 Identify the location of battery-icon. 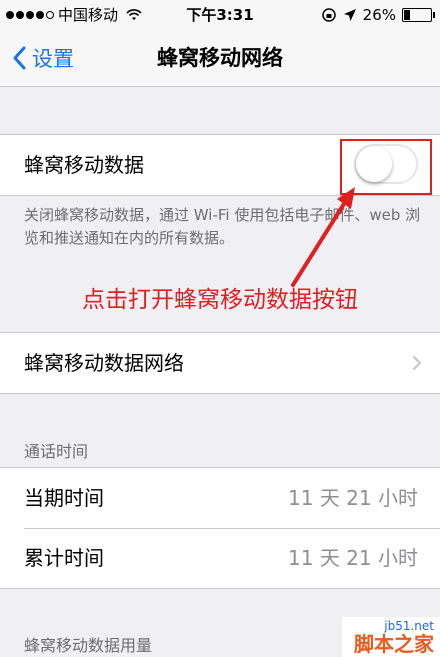
(418, 15).